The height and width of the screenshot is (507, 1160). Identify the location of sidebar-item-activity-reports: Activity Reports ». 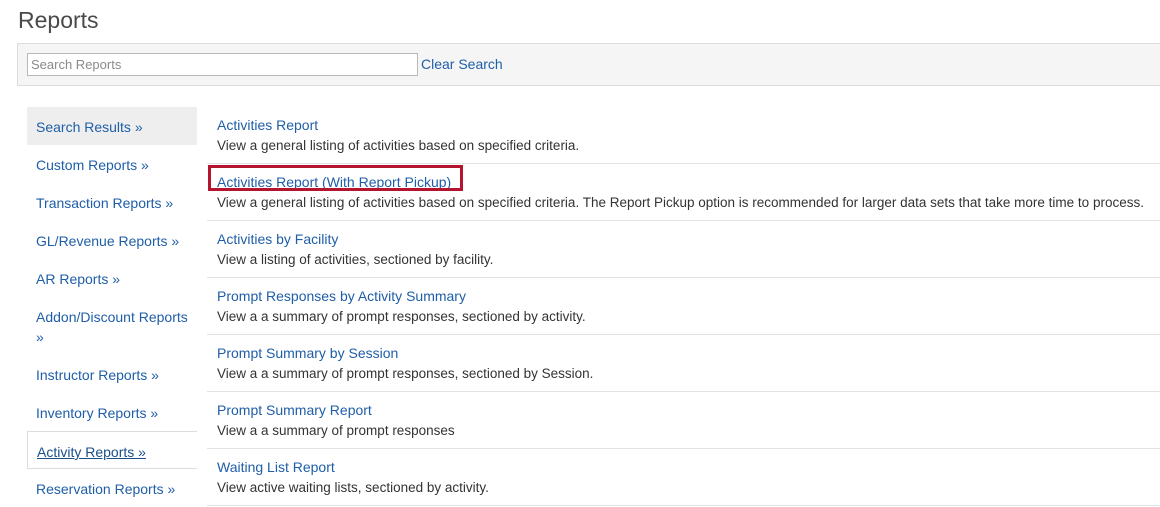
(112, 450).